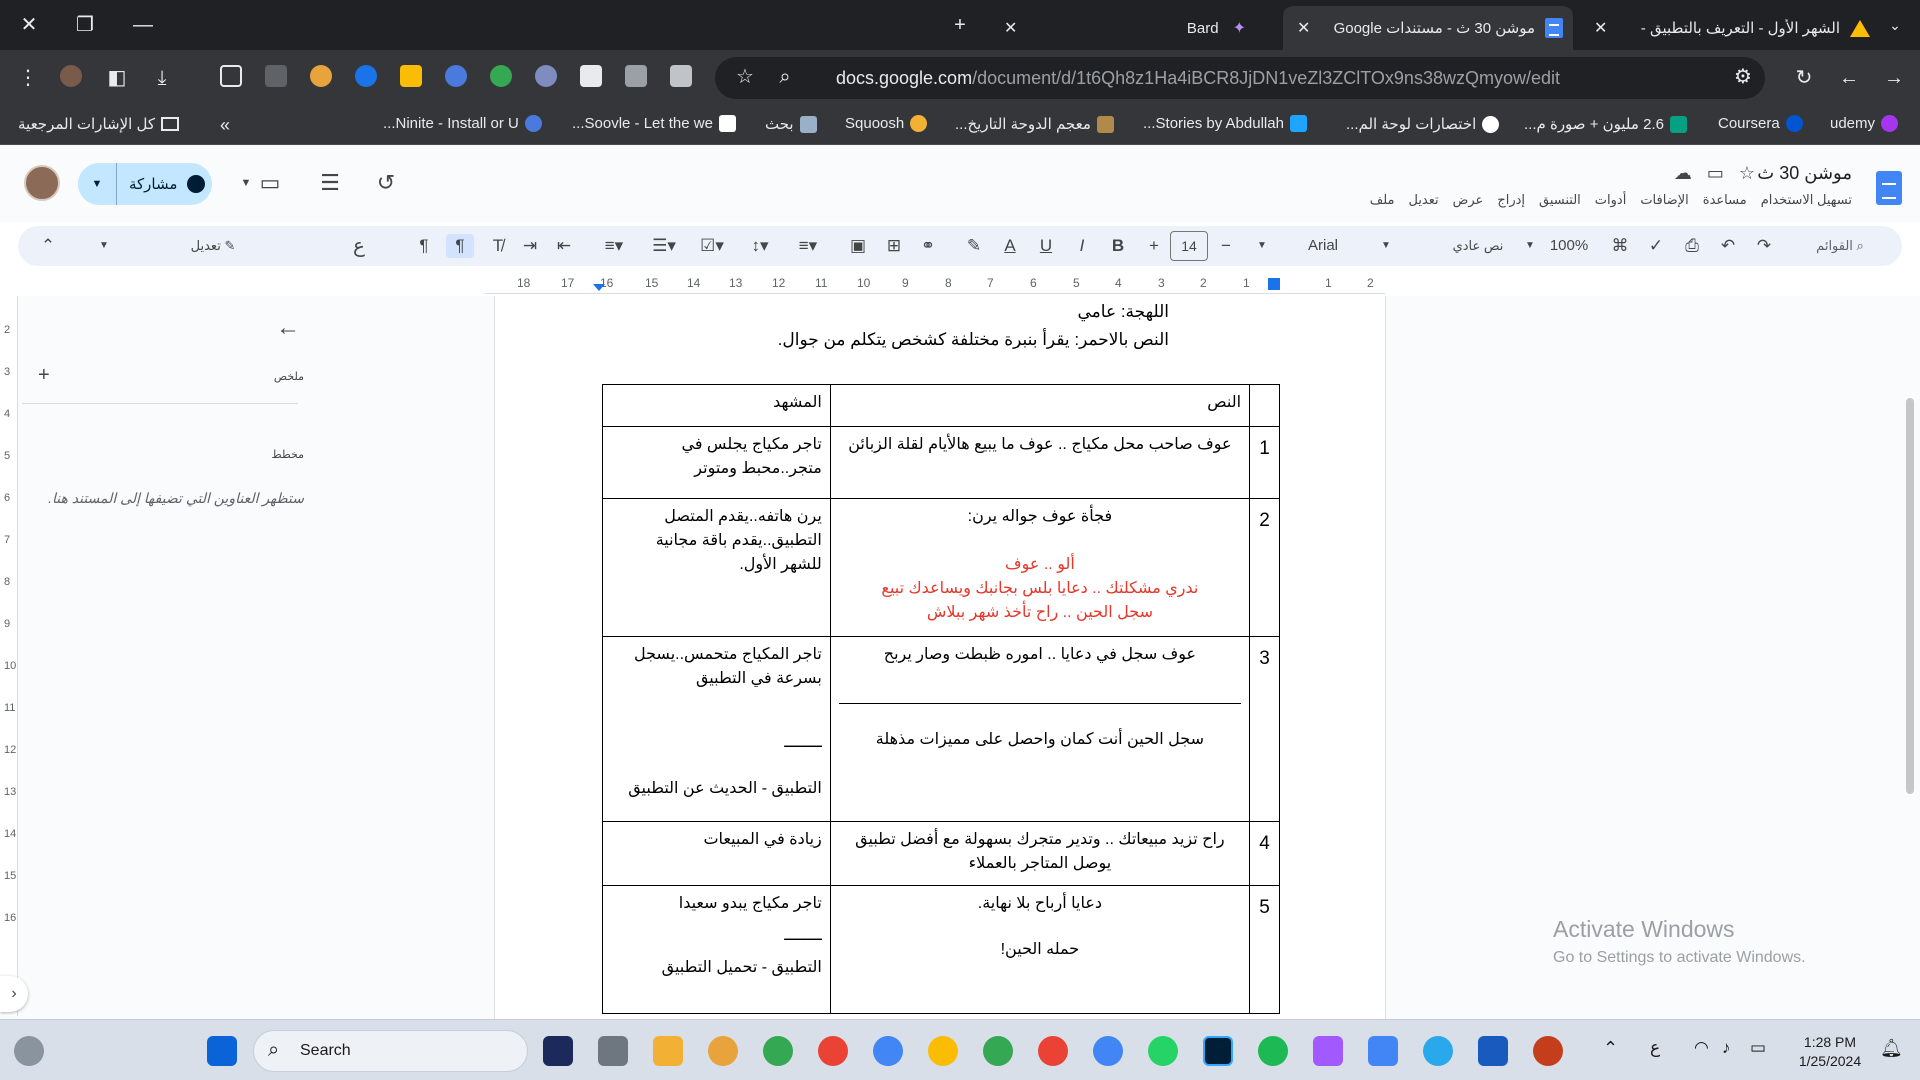  Describe the element at coordinates (636, 76) in the screenshot. I see `extension-camera-icon` at that location.